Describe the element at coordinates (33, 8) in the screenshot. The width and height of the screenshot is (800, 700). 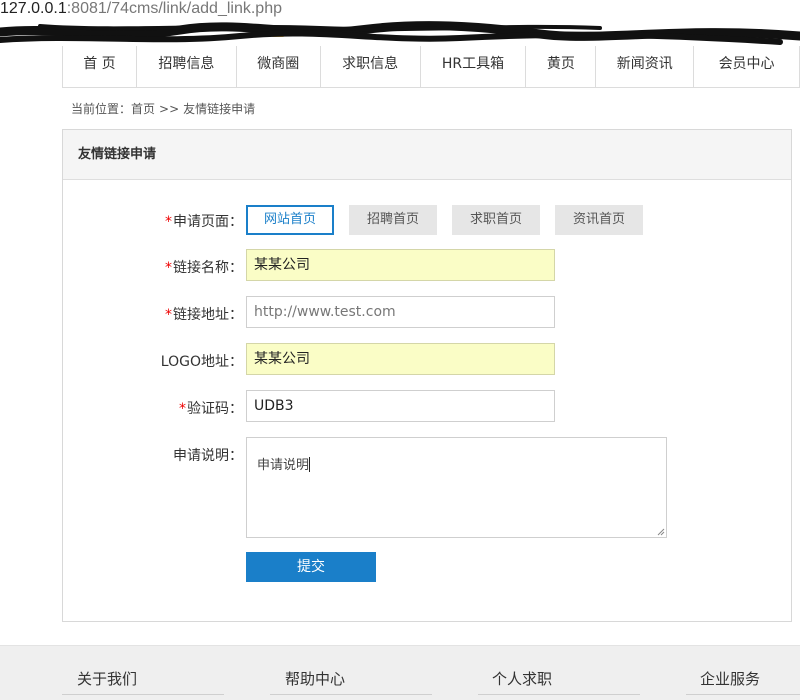
I see `url-host: 127.0.0.1` at that location.